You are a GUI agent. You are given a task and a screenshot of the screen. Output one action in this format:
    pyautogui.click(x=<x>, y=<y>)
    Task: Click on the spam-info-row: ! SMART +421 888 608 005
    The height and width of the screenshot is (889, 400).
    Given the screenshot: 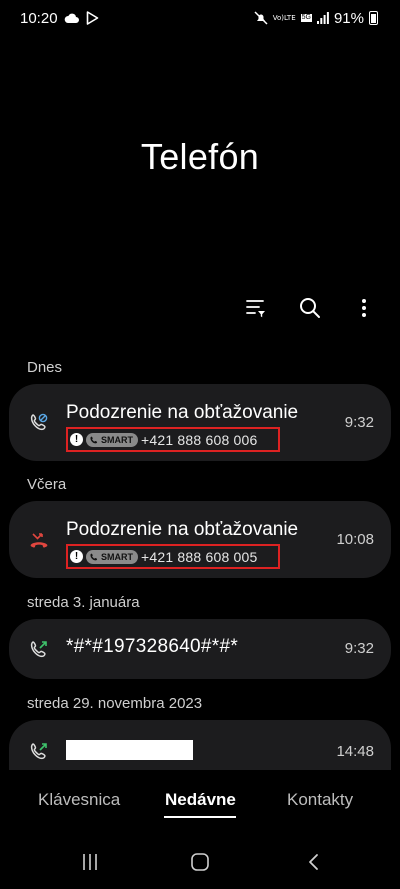 What is the action you would take?
    pyautogui.click(x=173, y=556)
    